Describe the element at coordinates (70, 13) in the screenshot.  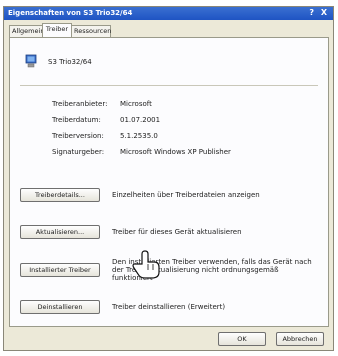
I see `window-title: Eigenschaften von S3 Trio32/64` at that location.